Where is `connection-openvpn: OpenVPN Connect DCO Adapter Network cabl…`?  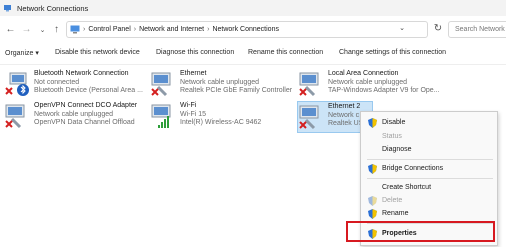
connection-openvpn: OpenVPN Connect DCO Adapter Network cabl… is located at coordinates (74, 119).